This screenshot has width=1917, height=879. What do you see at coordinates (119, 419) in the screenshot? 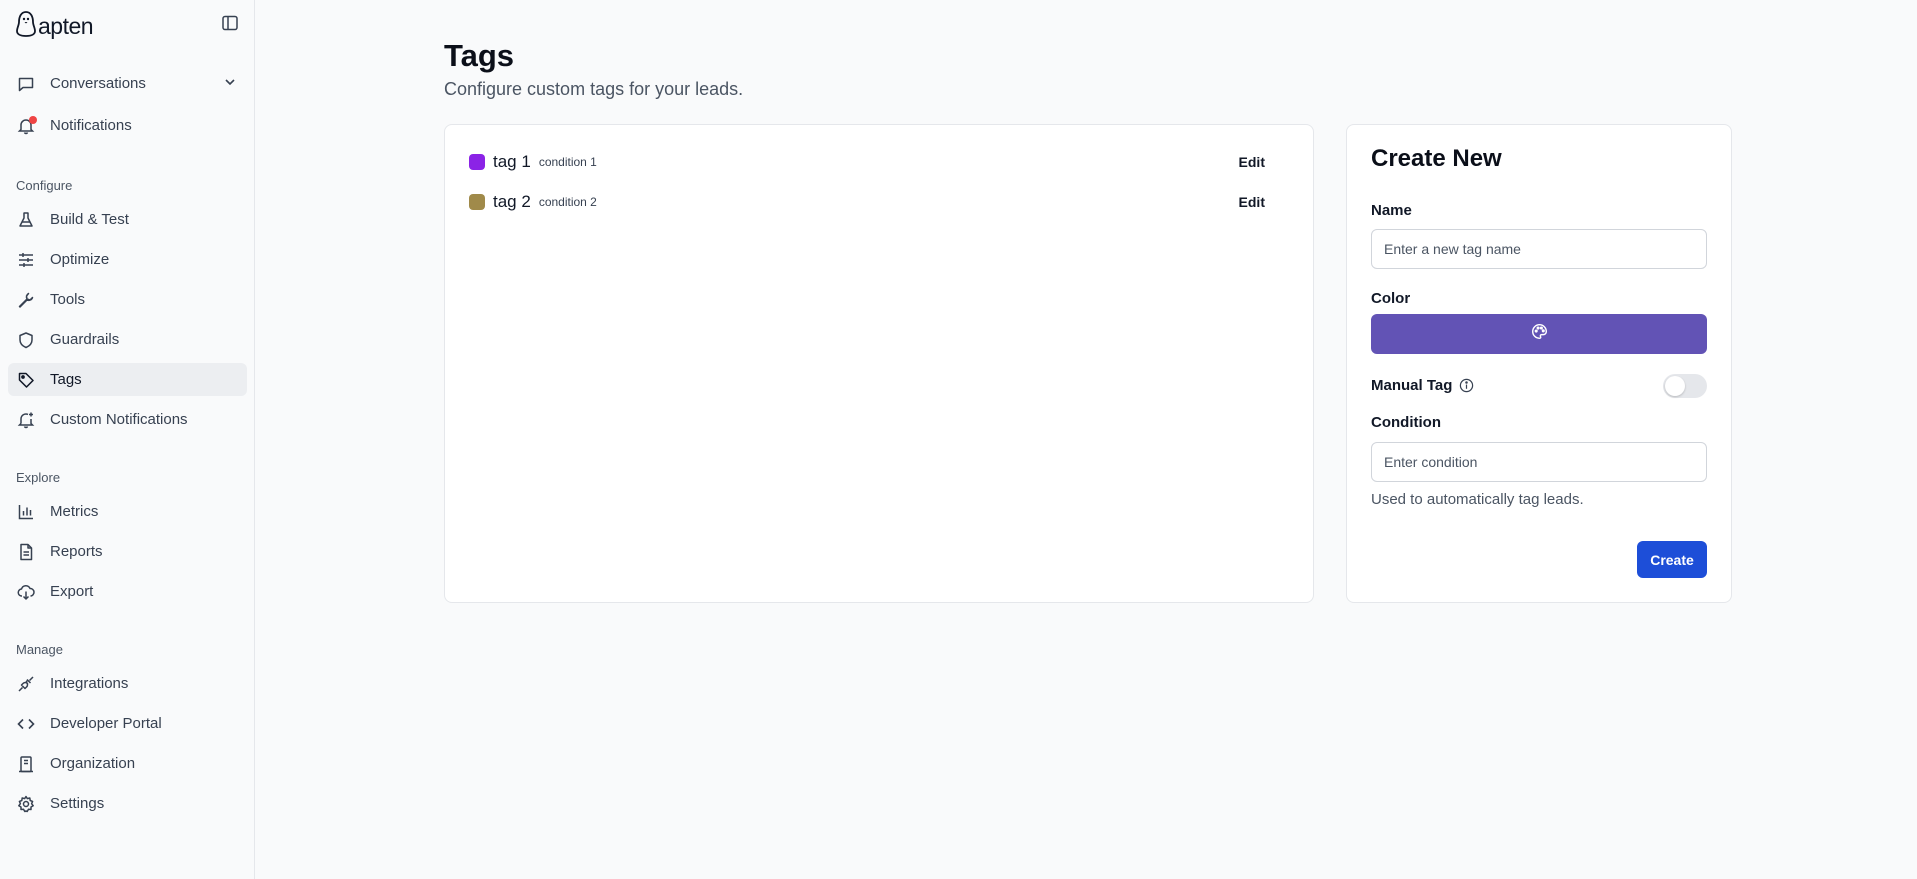
I see `sidebar-item-label: Custom Notifications` at bounding box center [119, 419].